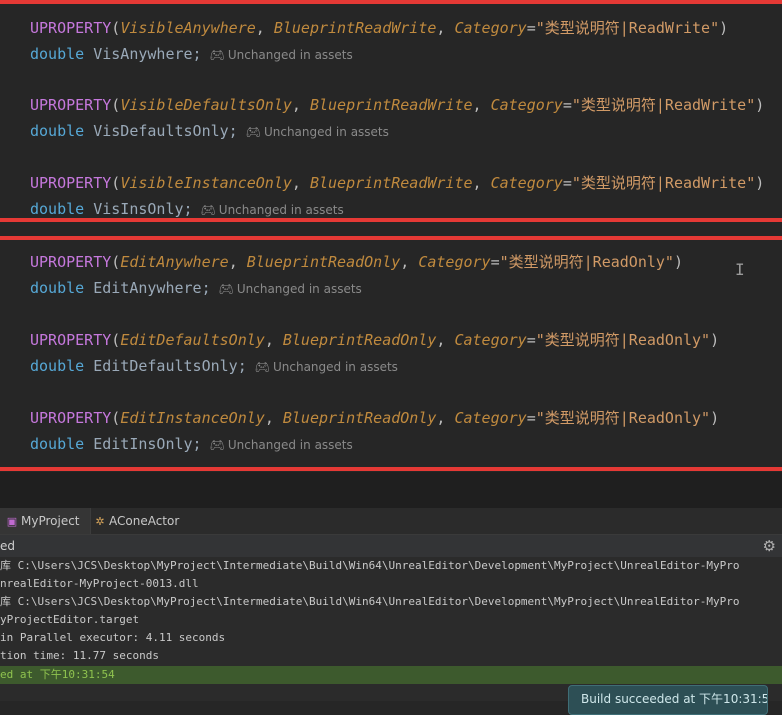 The width and height of the screenshot is (782, 715). What do you see at coordinates (192, 340) in the screenshot?
I see `specifier: EditDefaultsOnly` at bounding box center [192, 340].